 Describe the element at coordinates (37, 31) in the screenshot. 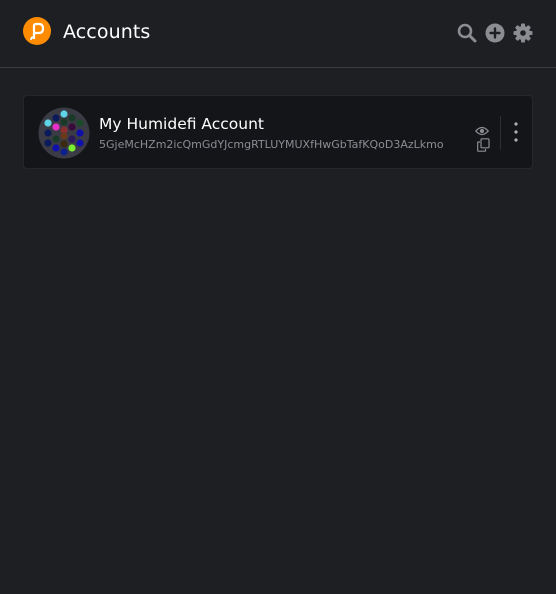

I see `polkadot-logo-icon` at that location.